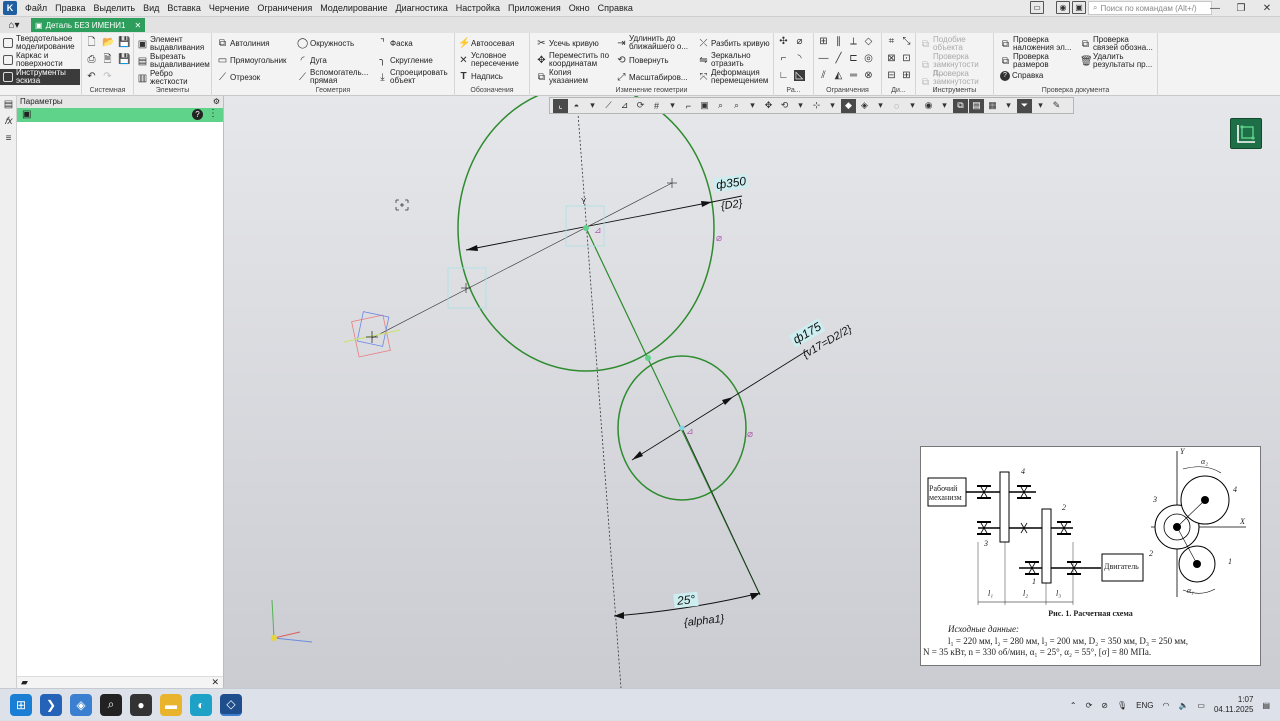 The image size is (1280, 721). I want to click on mirror-button: ⇋ Зеркально отразить, so click(735, 60).